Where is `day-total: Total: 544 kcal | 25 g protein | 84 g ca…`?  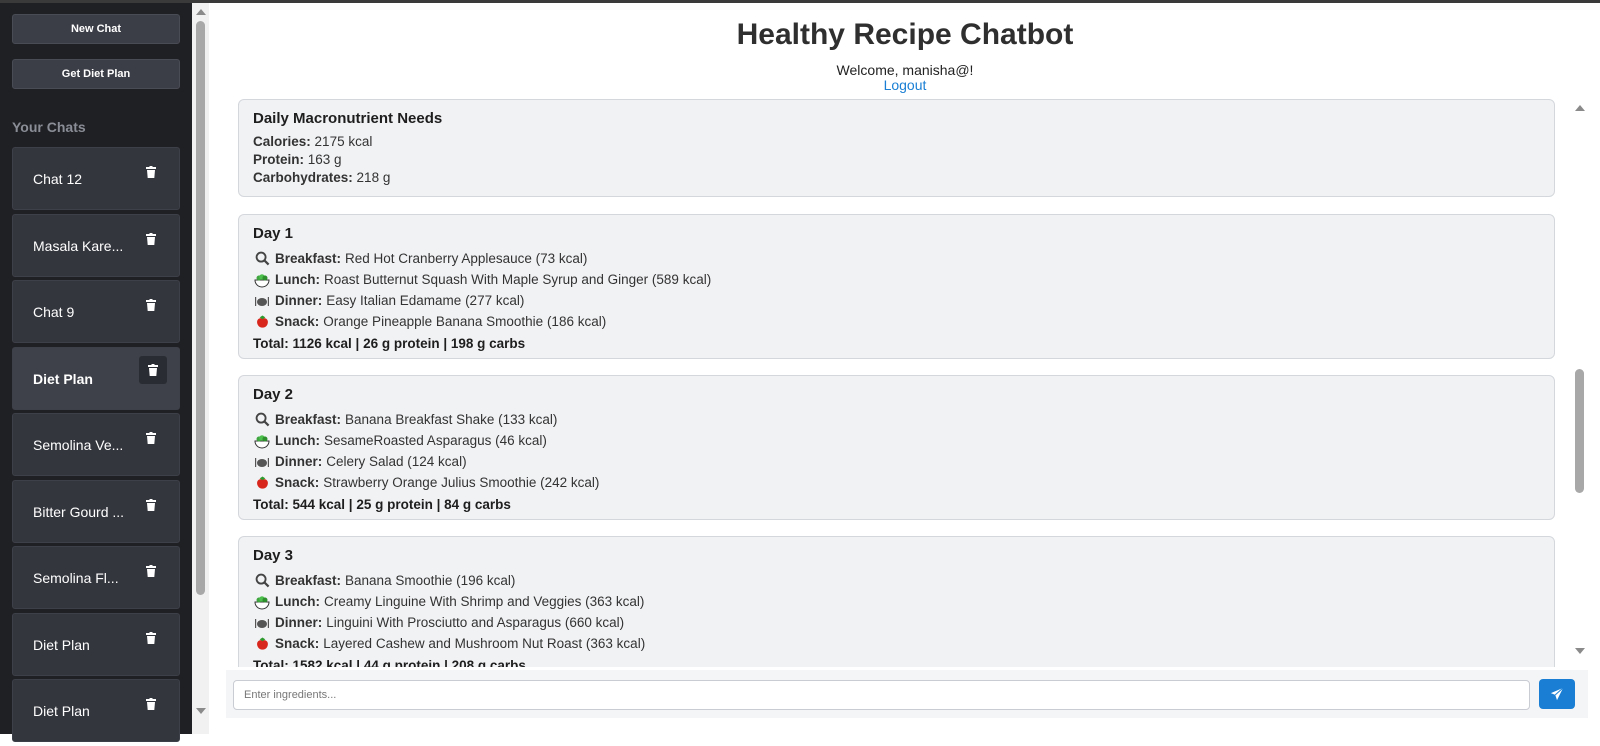
day-total: Total: 544 kcal | 25 g protein | 84 g ca… is located at coordinates (382, 504).